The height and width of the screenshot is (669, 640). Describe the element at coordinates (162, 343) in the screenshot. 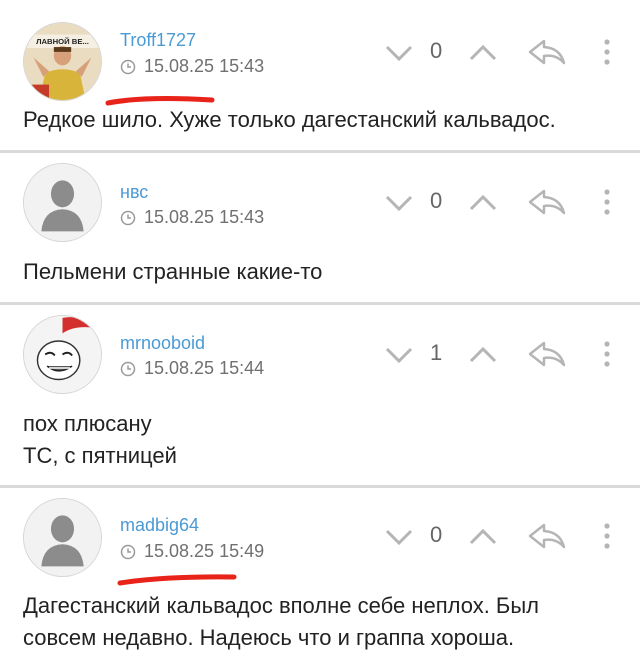

I see `username: mrnooboid` at that location.